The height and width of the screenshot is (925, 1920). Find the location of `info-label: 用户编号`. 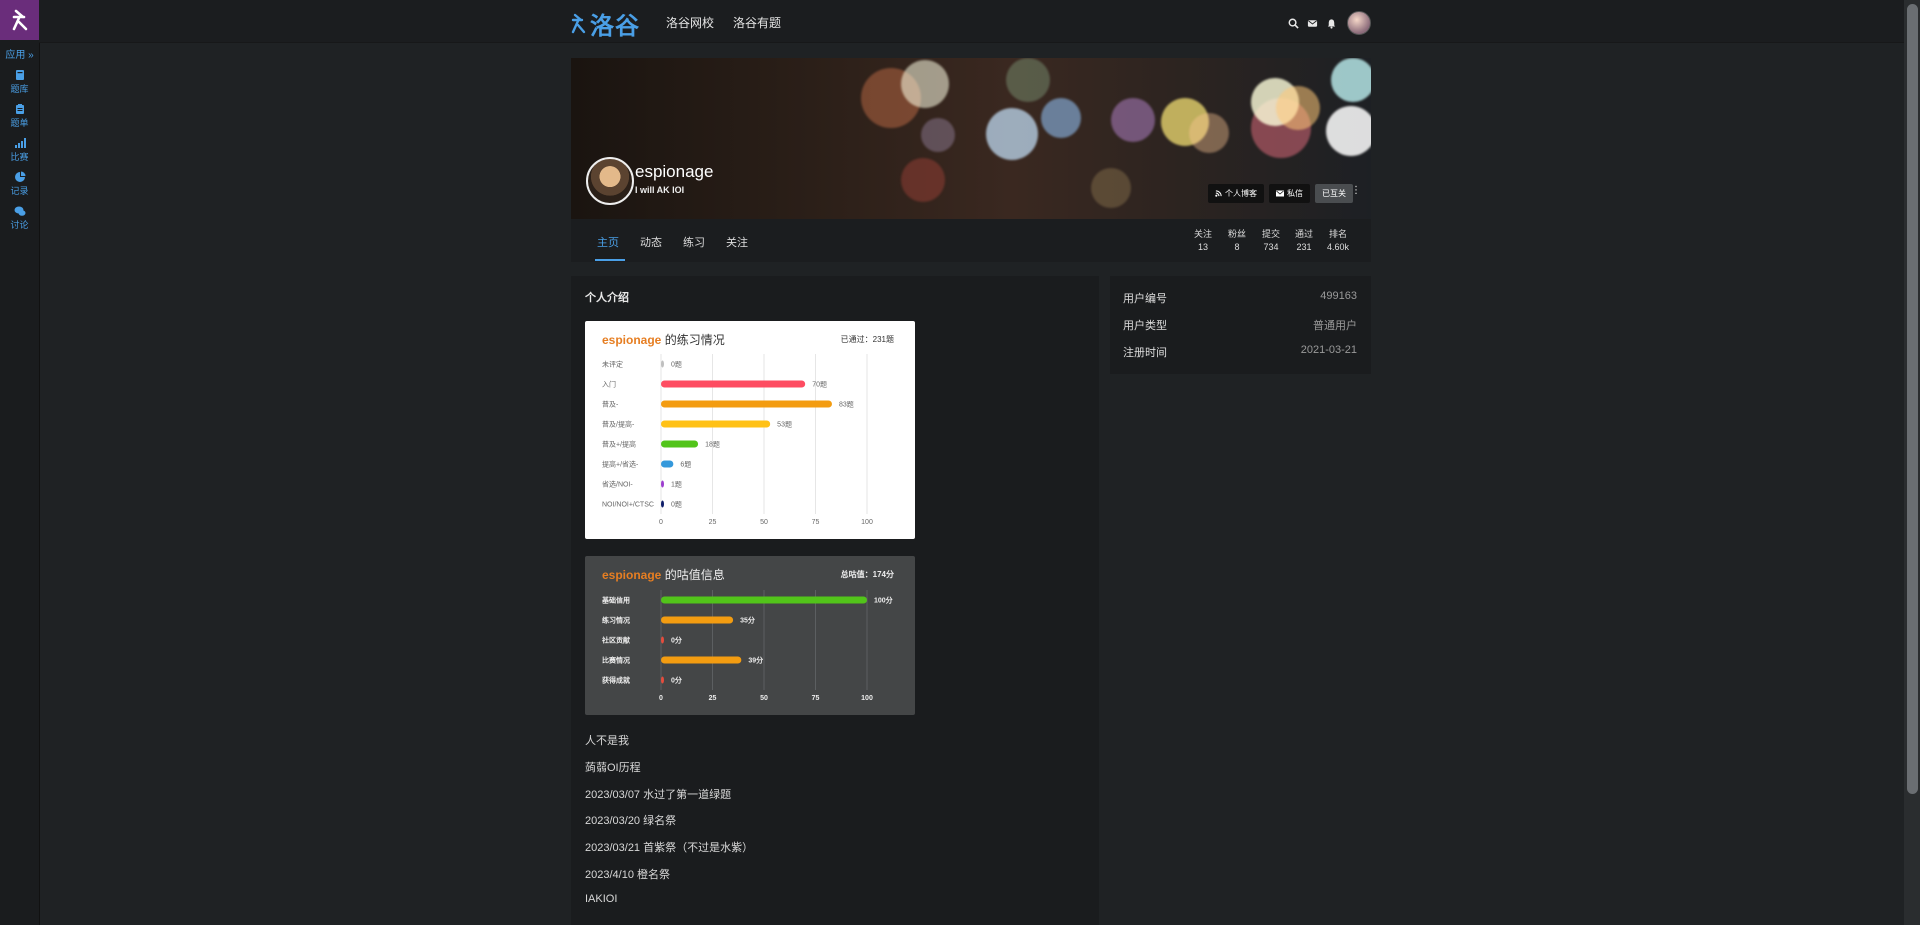

info-label: 用户编号 is located at coordinates (1145, 299).